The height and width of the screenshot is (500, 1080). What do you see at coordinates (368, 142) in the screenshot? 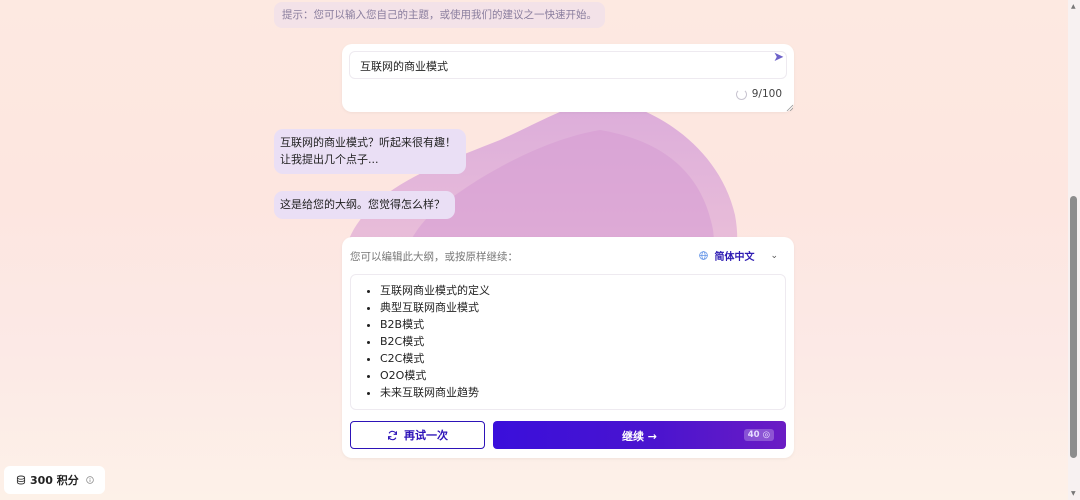
I see `reply-line-1: 互联网的商业模式？听起来很有趣！` at bounding box center [368, 142].